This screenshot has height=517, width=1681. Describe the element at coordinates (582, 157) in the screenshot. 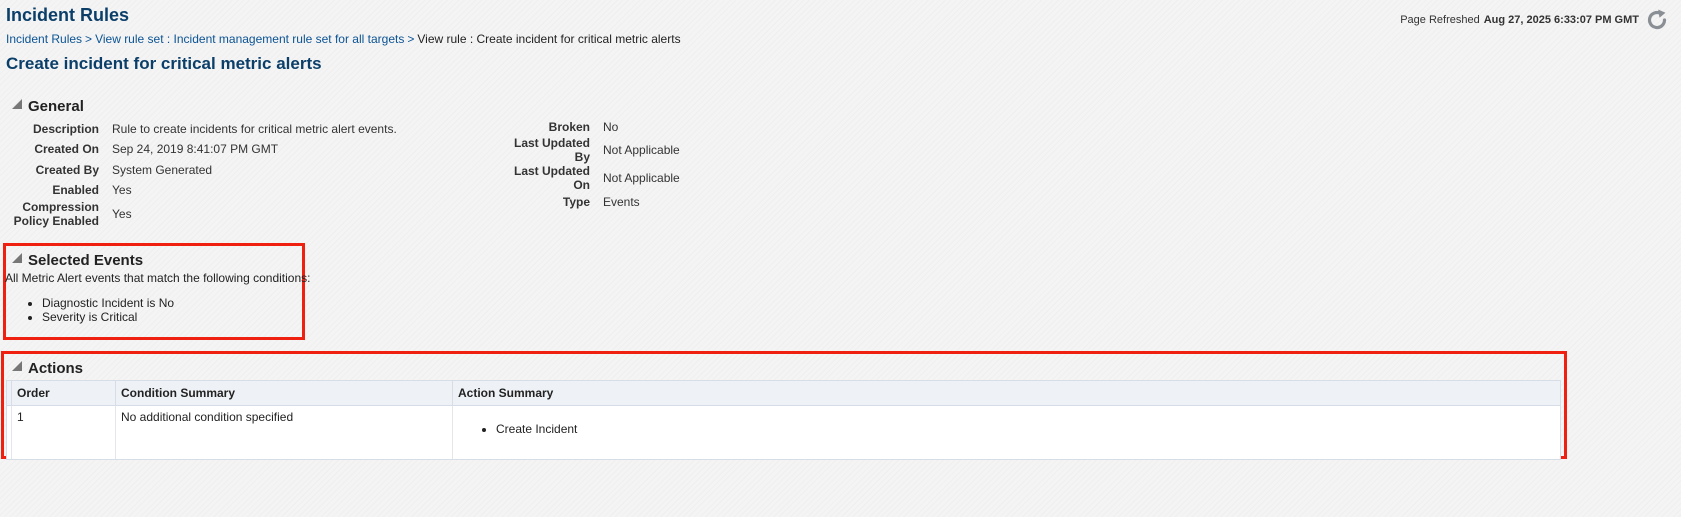

I see `field-label-line: By` at that location.